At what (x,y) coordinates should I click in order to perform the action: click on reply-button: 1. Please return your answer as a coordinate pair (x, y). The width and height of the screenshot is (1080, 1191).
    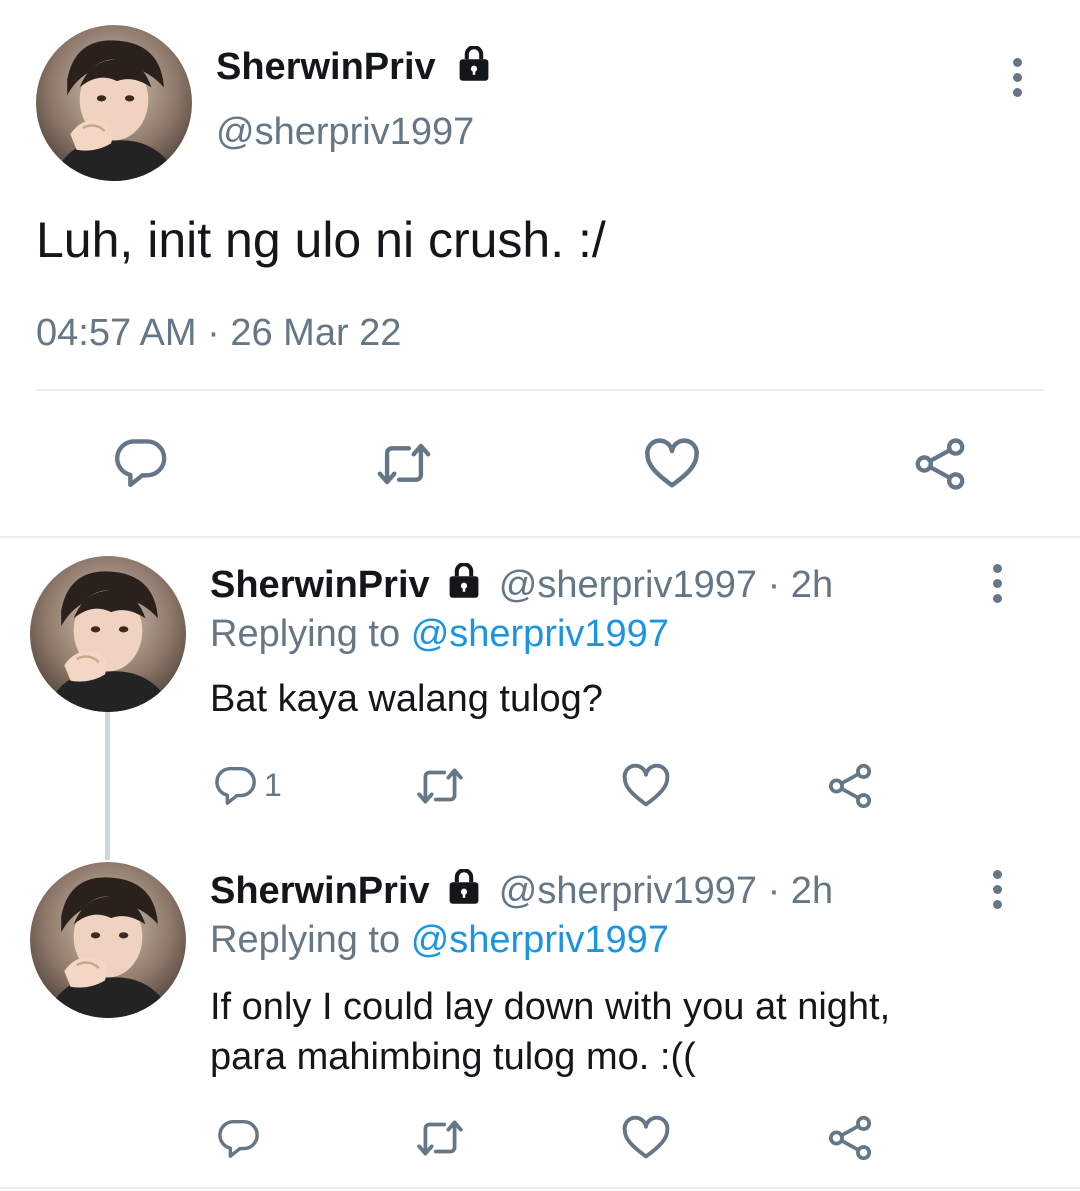
    Looking at the image, I should click on (247, 785).